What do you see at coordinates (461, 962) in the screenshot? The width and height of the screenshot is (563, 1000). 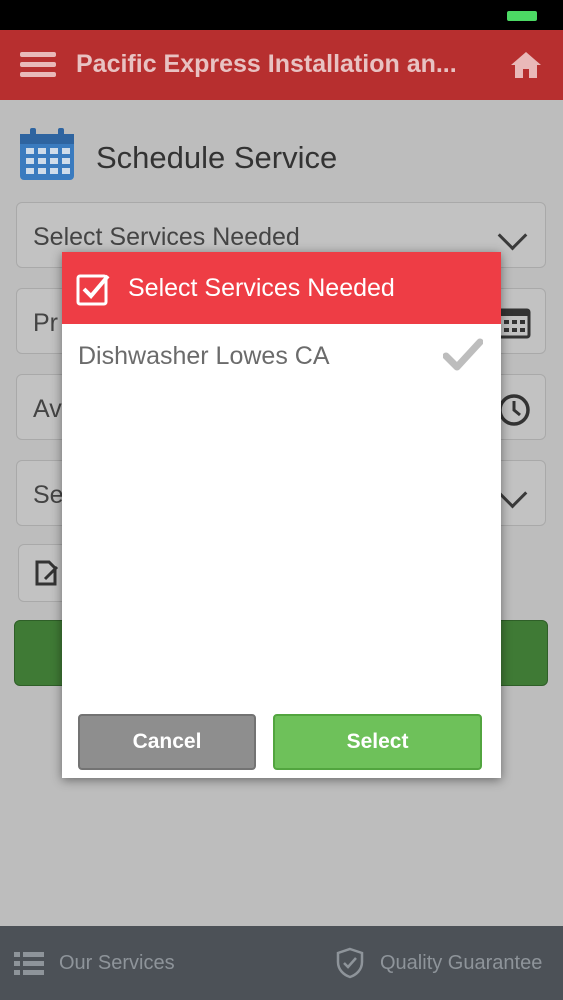 I see `nav-quality-guarantee-label: Quality Guarantee` at bounding box center [461, 962].